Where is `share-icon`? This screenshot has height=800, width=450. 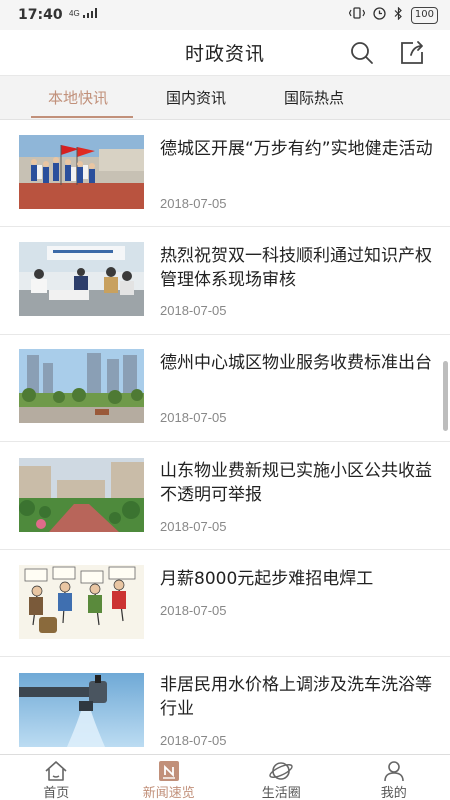 share-icon is located at coordinates (412, 52).